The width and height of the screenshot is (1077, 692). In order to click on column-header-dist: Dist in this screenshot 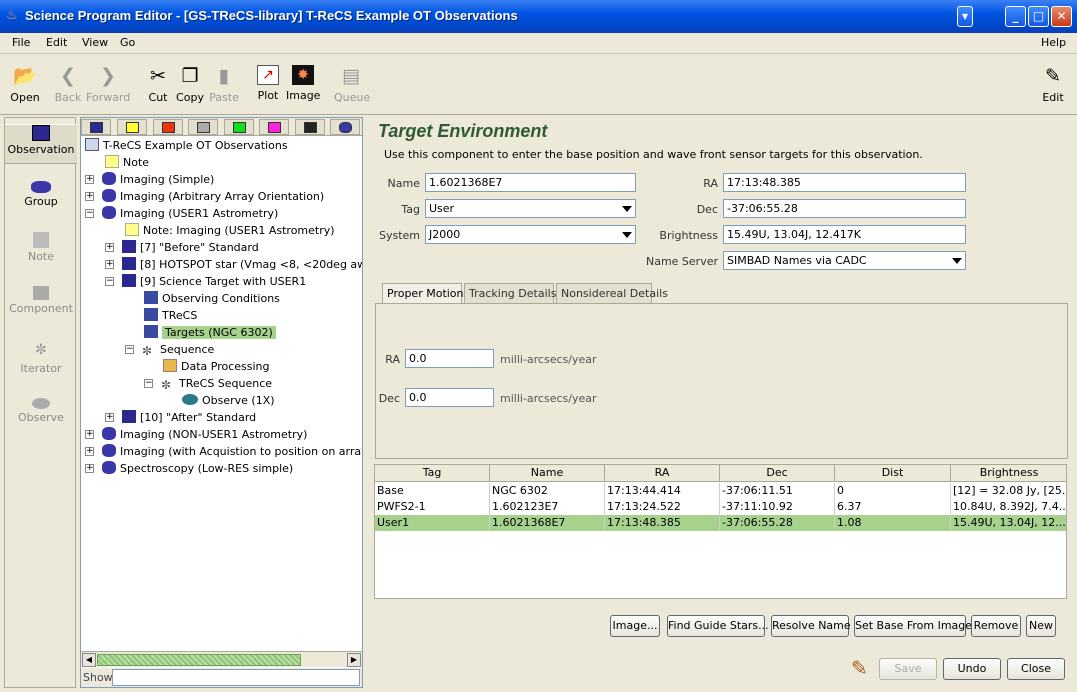, I will do `click(893, 473)`.